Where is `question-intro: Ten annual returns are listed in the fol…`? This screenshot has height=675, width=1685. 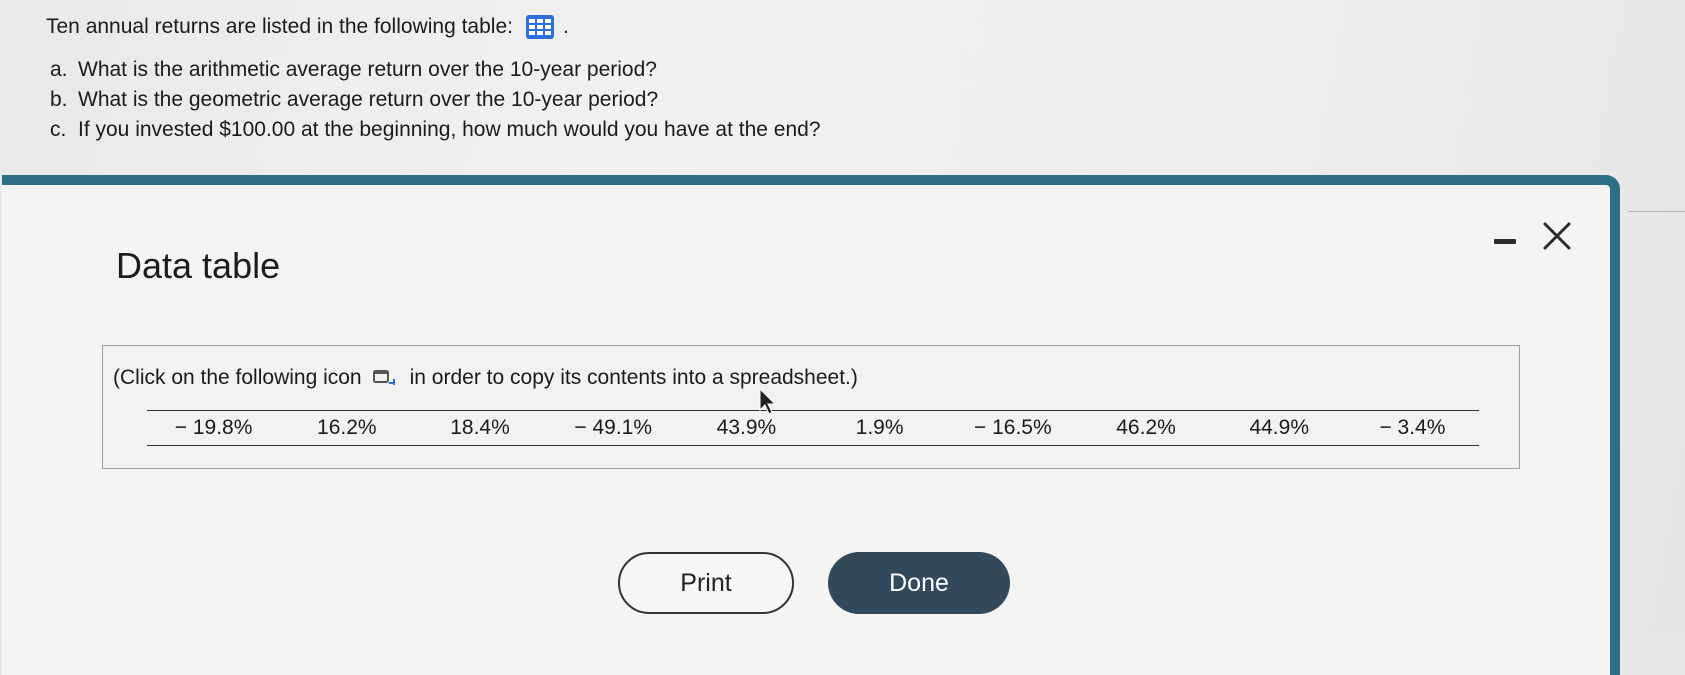
question-intro: Ten annual returns are listed in the fol… is located at coordinates (307, 27).